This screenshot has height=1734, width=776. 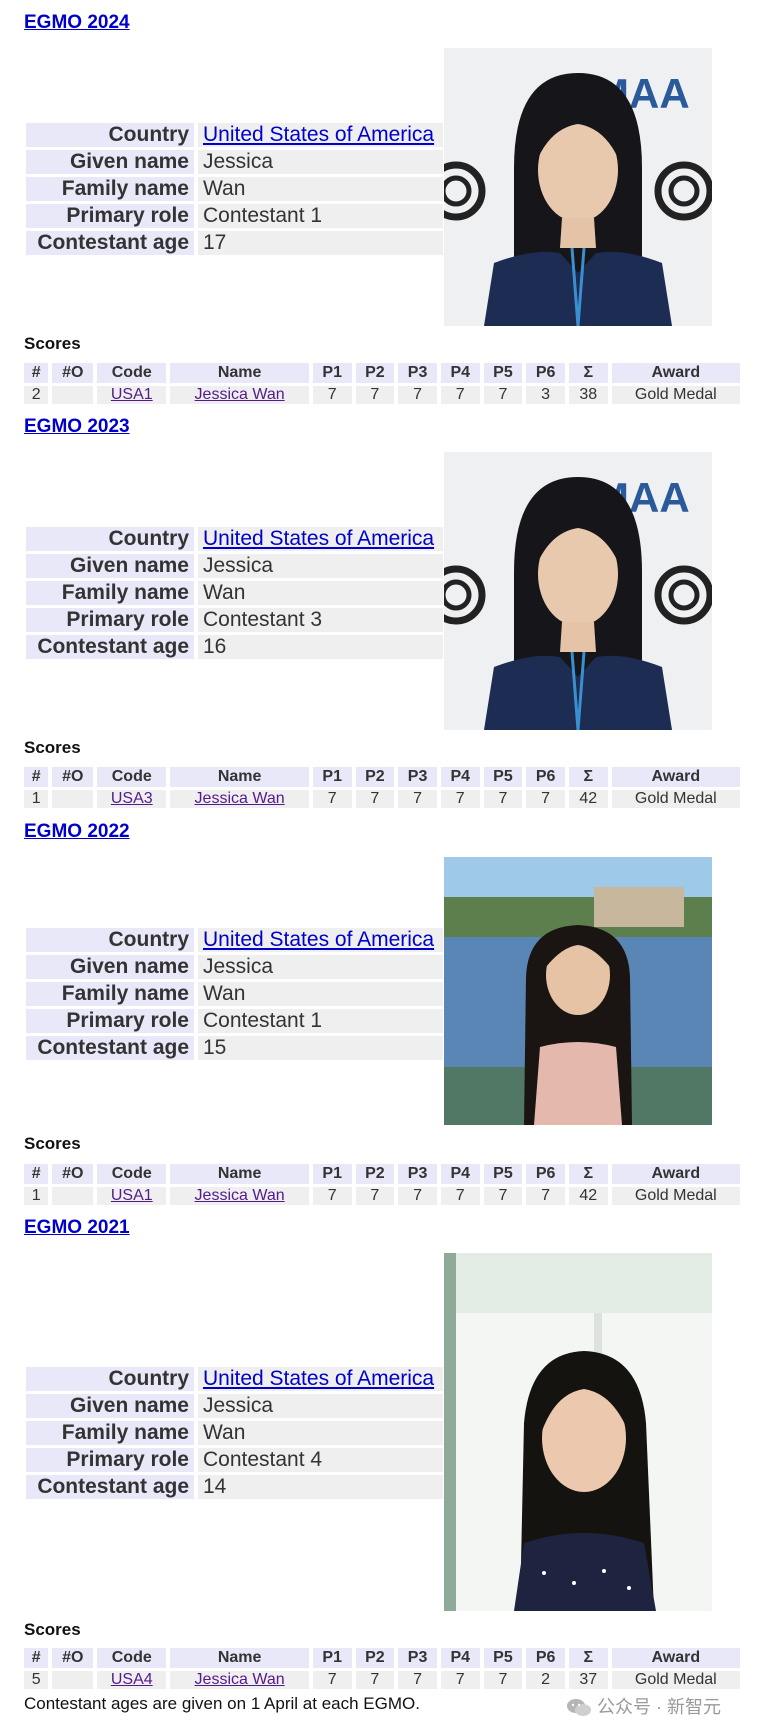 What do you see at coordinates (110, 566) in the screenshot?
I see `given-name-label: Given name` at bounding box center [110, 566].